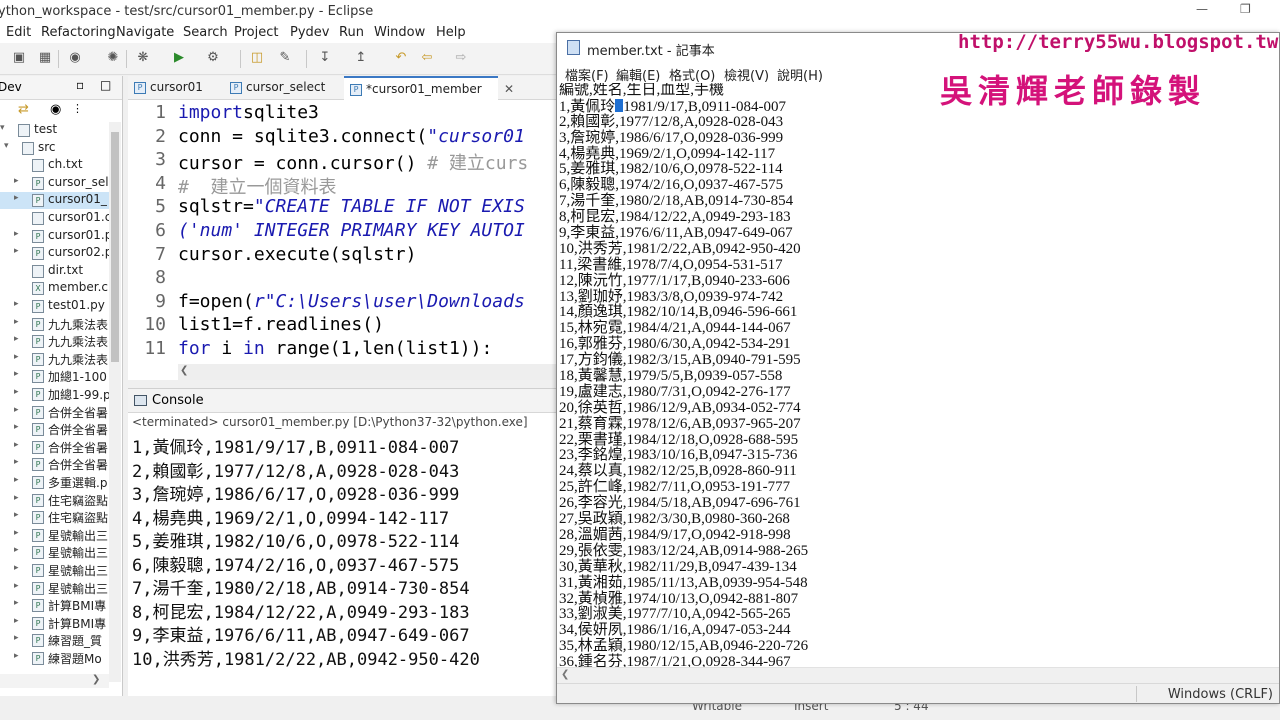  Describe the element at coordinates (205, 32) in the screenshot. I see `menu-search: Search` at that location.